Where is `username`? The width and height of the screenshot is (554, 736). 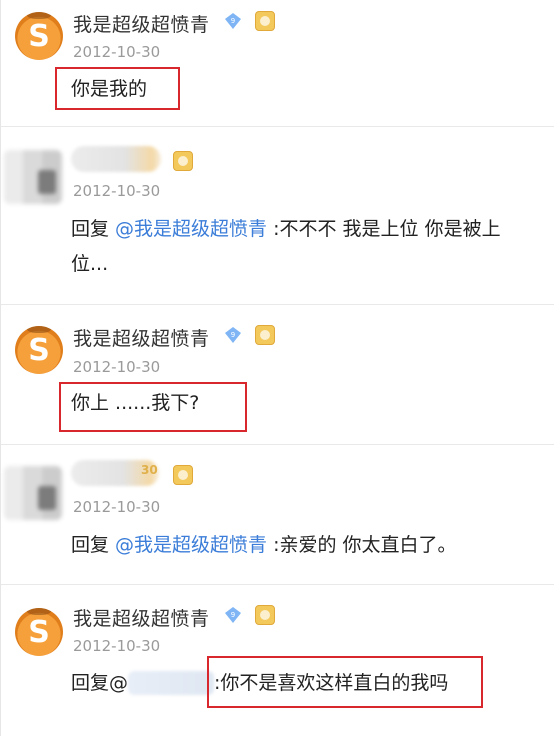 username is located at coordinates (116, 159).